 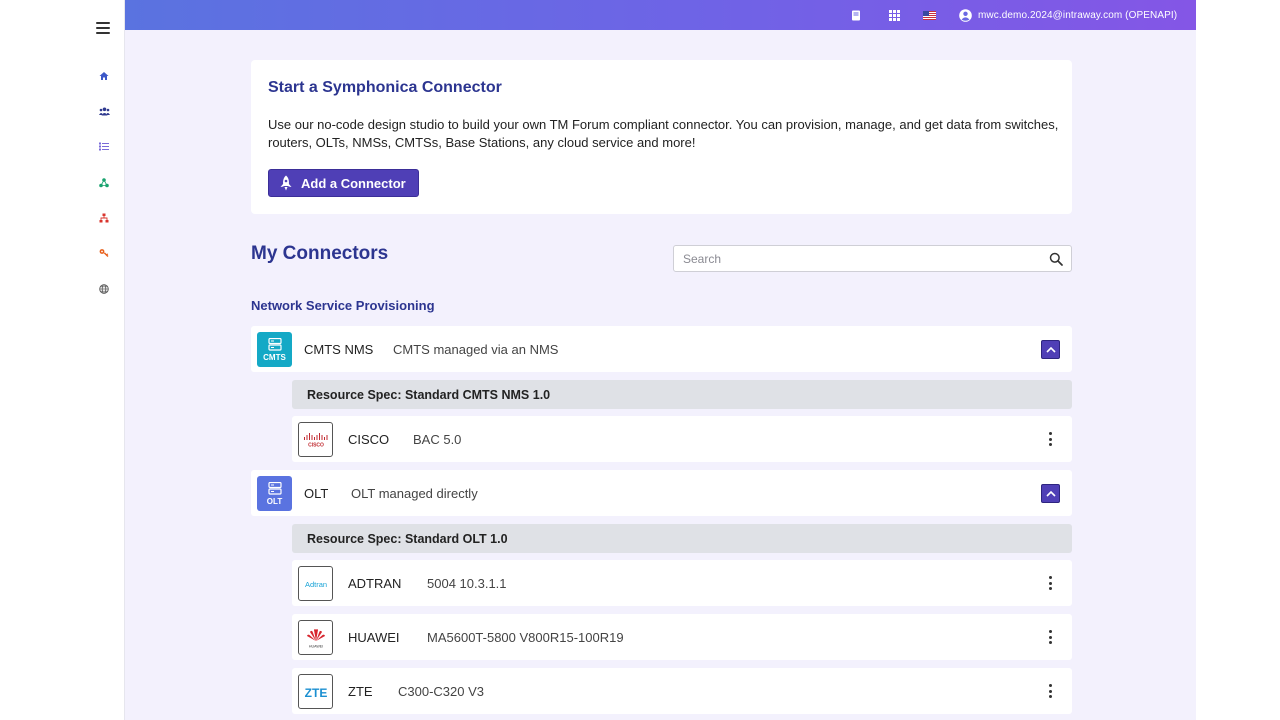 I want to click on vendor-row-cisco: CISCO CISCO BAC 5.0, so click(x=682, y=439).